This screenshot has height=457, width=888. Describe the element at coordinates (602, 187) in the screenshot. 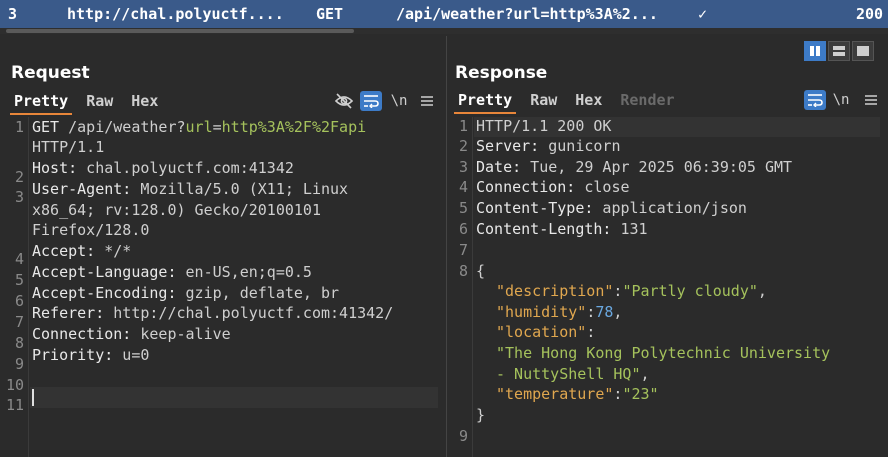

I see `header-value: close` at that location.